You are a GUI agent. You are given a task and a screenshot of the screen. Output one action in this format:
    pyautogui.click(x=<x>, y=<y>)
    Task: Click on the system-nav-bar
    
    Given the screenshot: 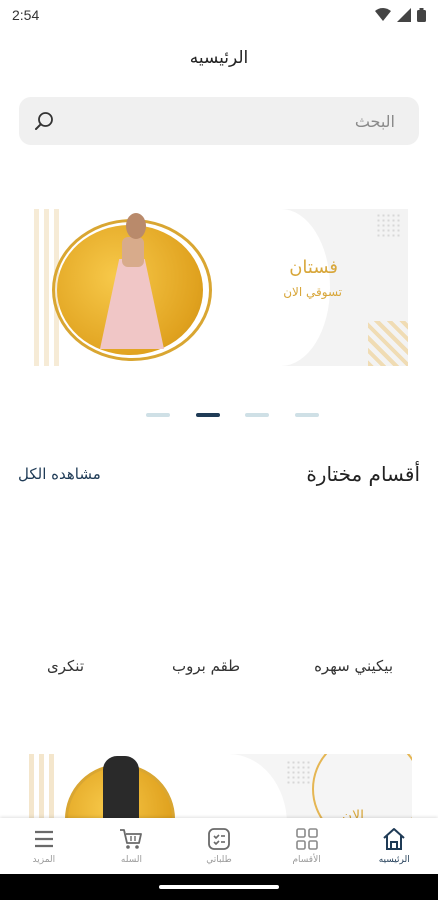 What is the action you would take?
    pyautogui.click(x=219, y=887)
    